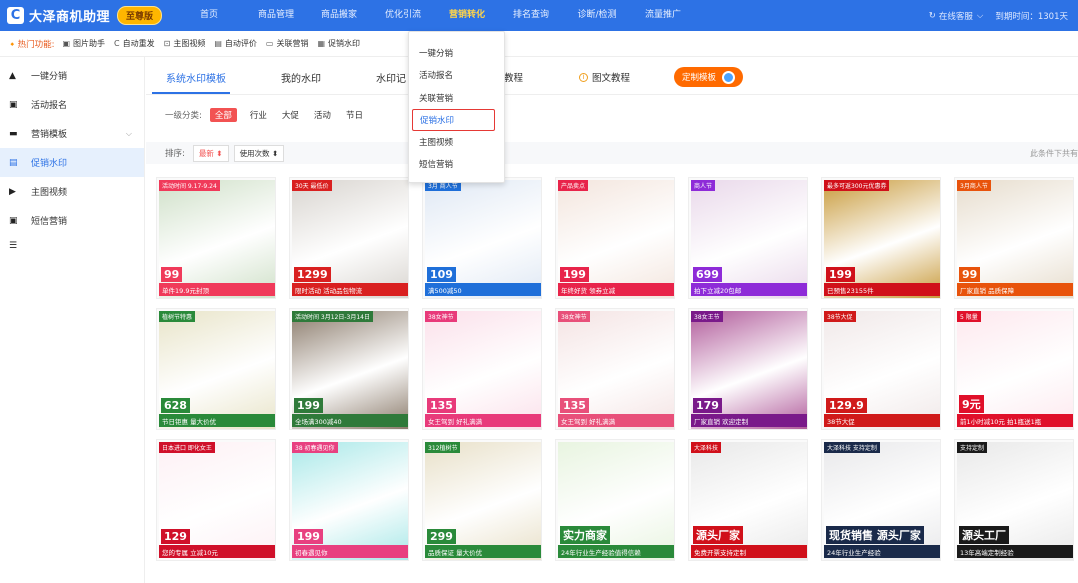 The image size is (1078, 583). I want to click on template-card: 3月 商人节 109 满500减50, so click(482, 238).